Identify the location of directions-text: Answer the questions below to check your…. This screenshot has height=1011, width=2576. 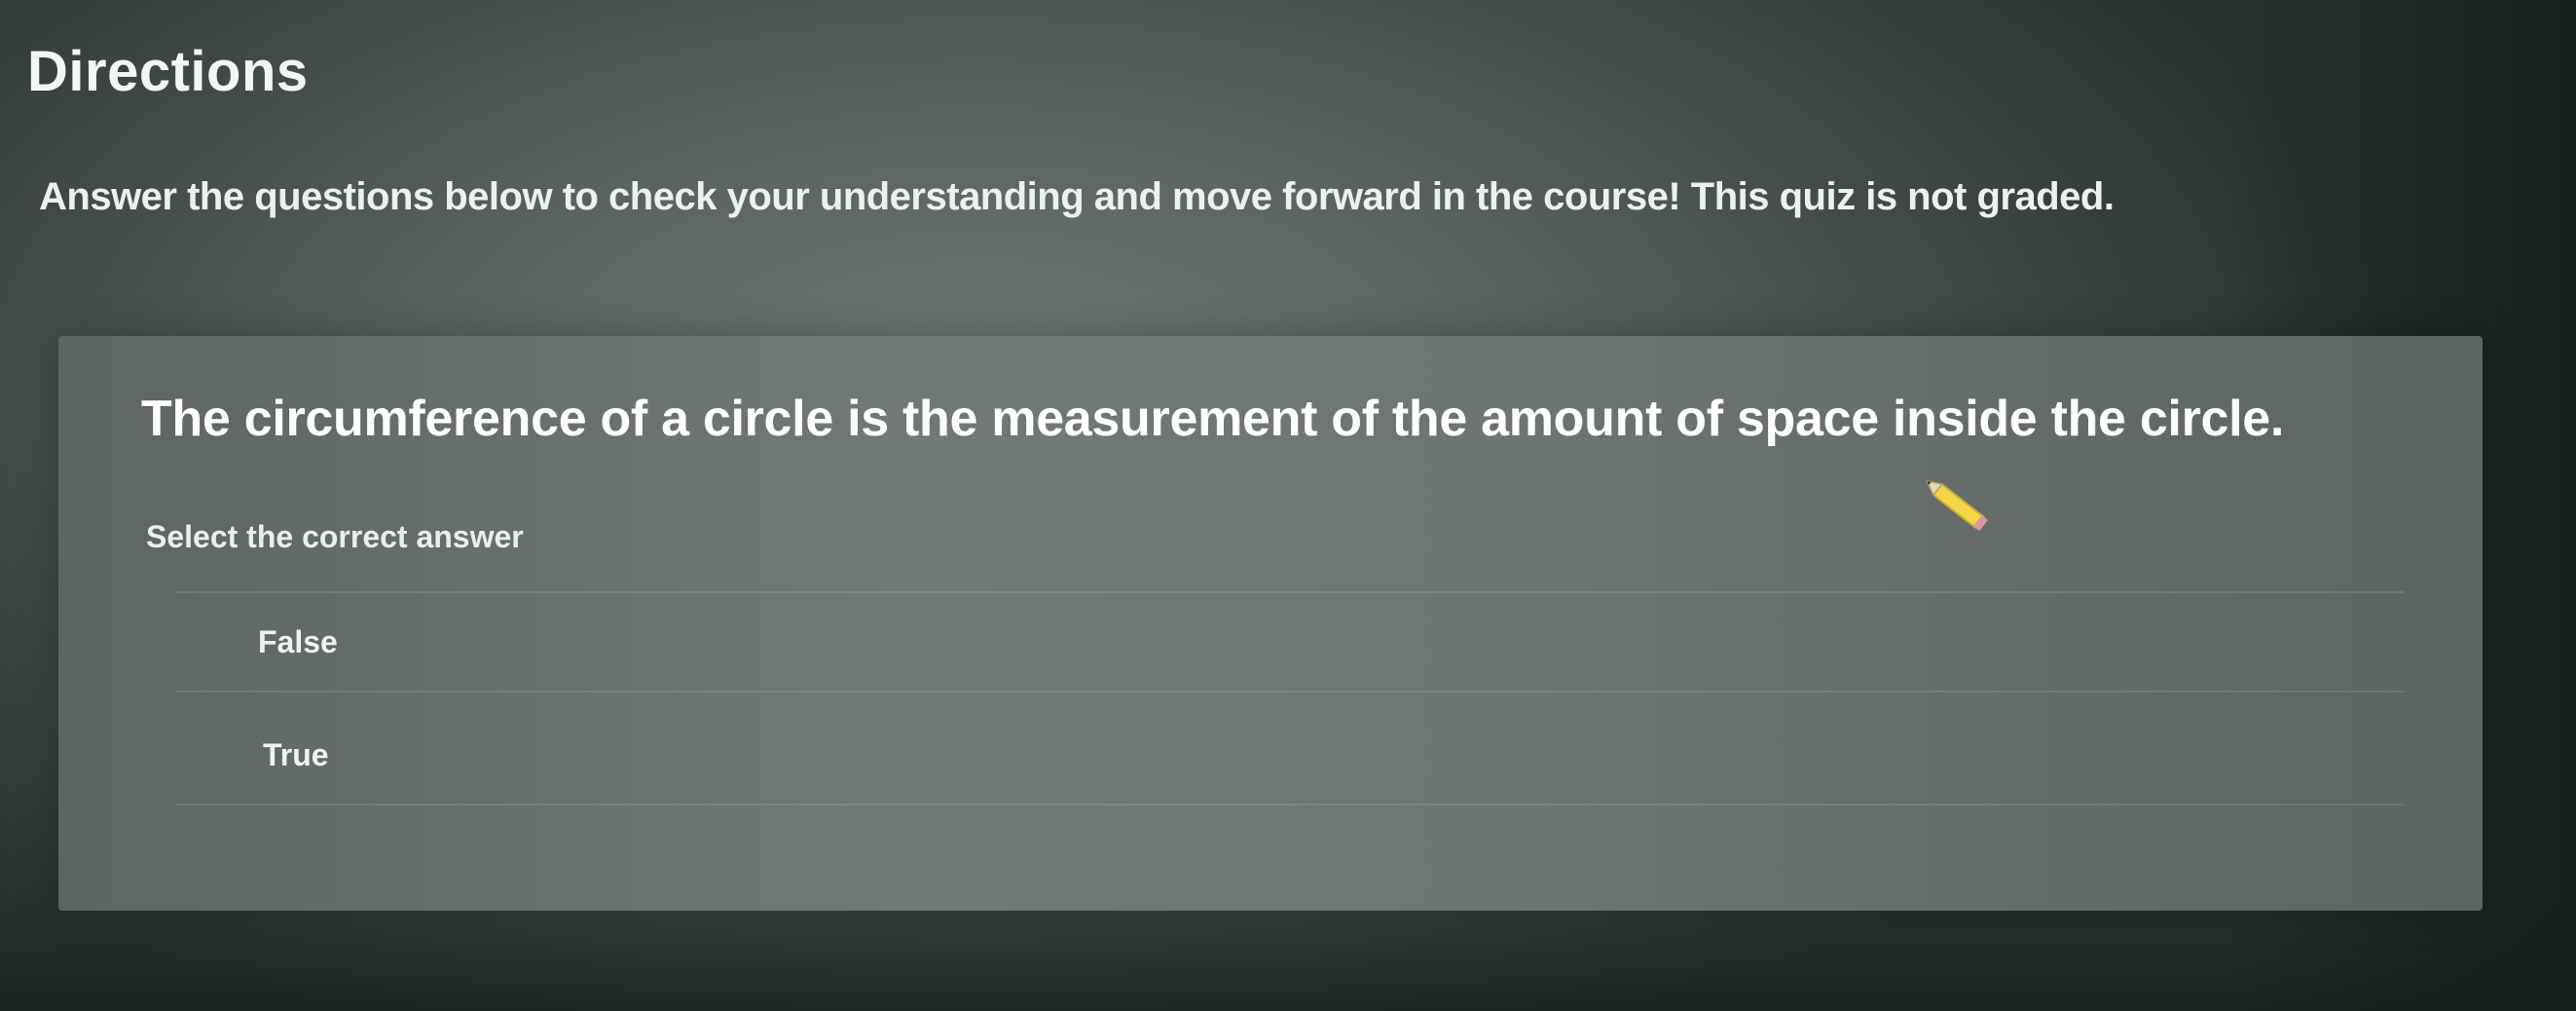
(1077, 196).